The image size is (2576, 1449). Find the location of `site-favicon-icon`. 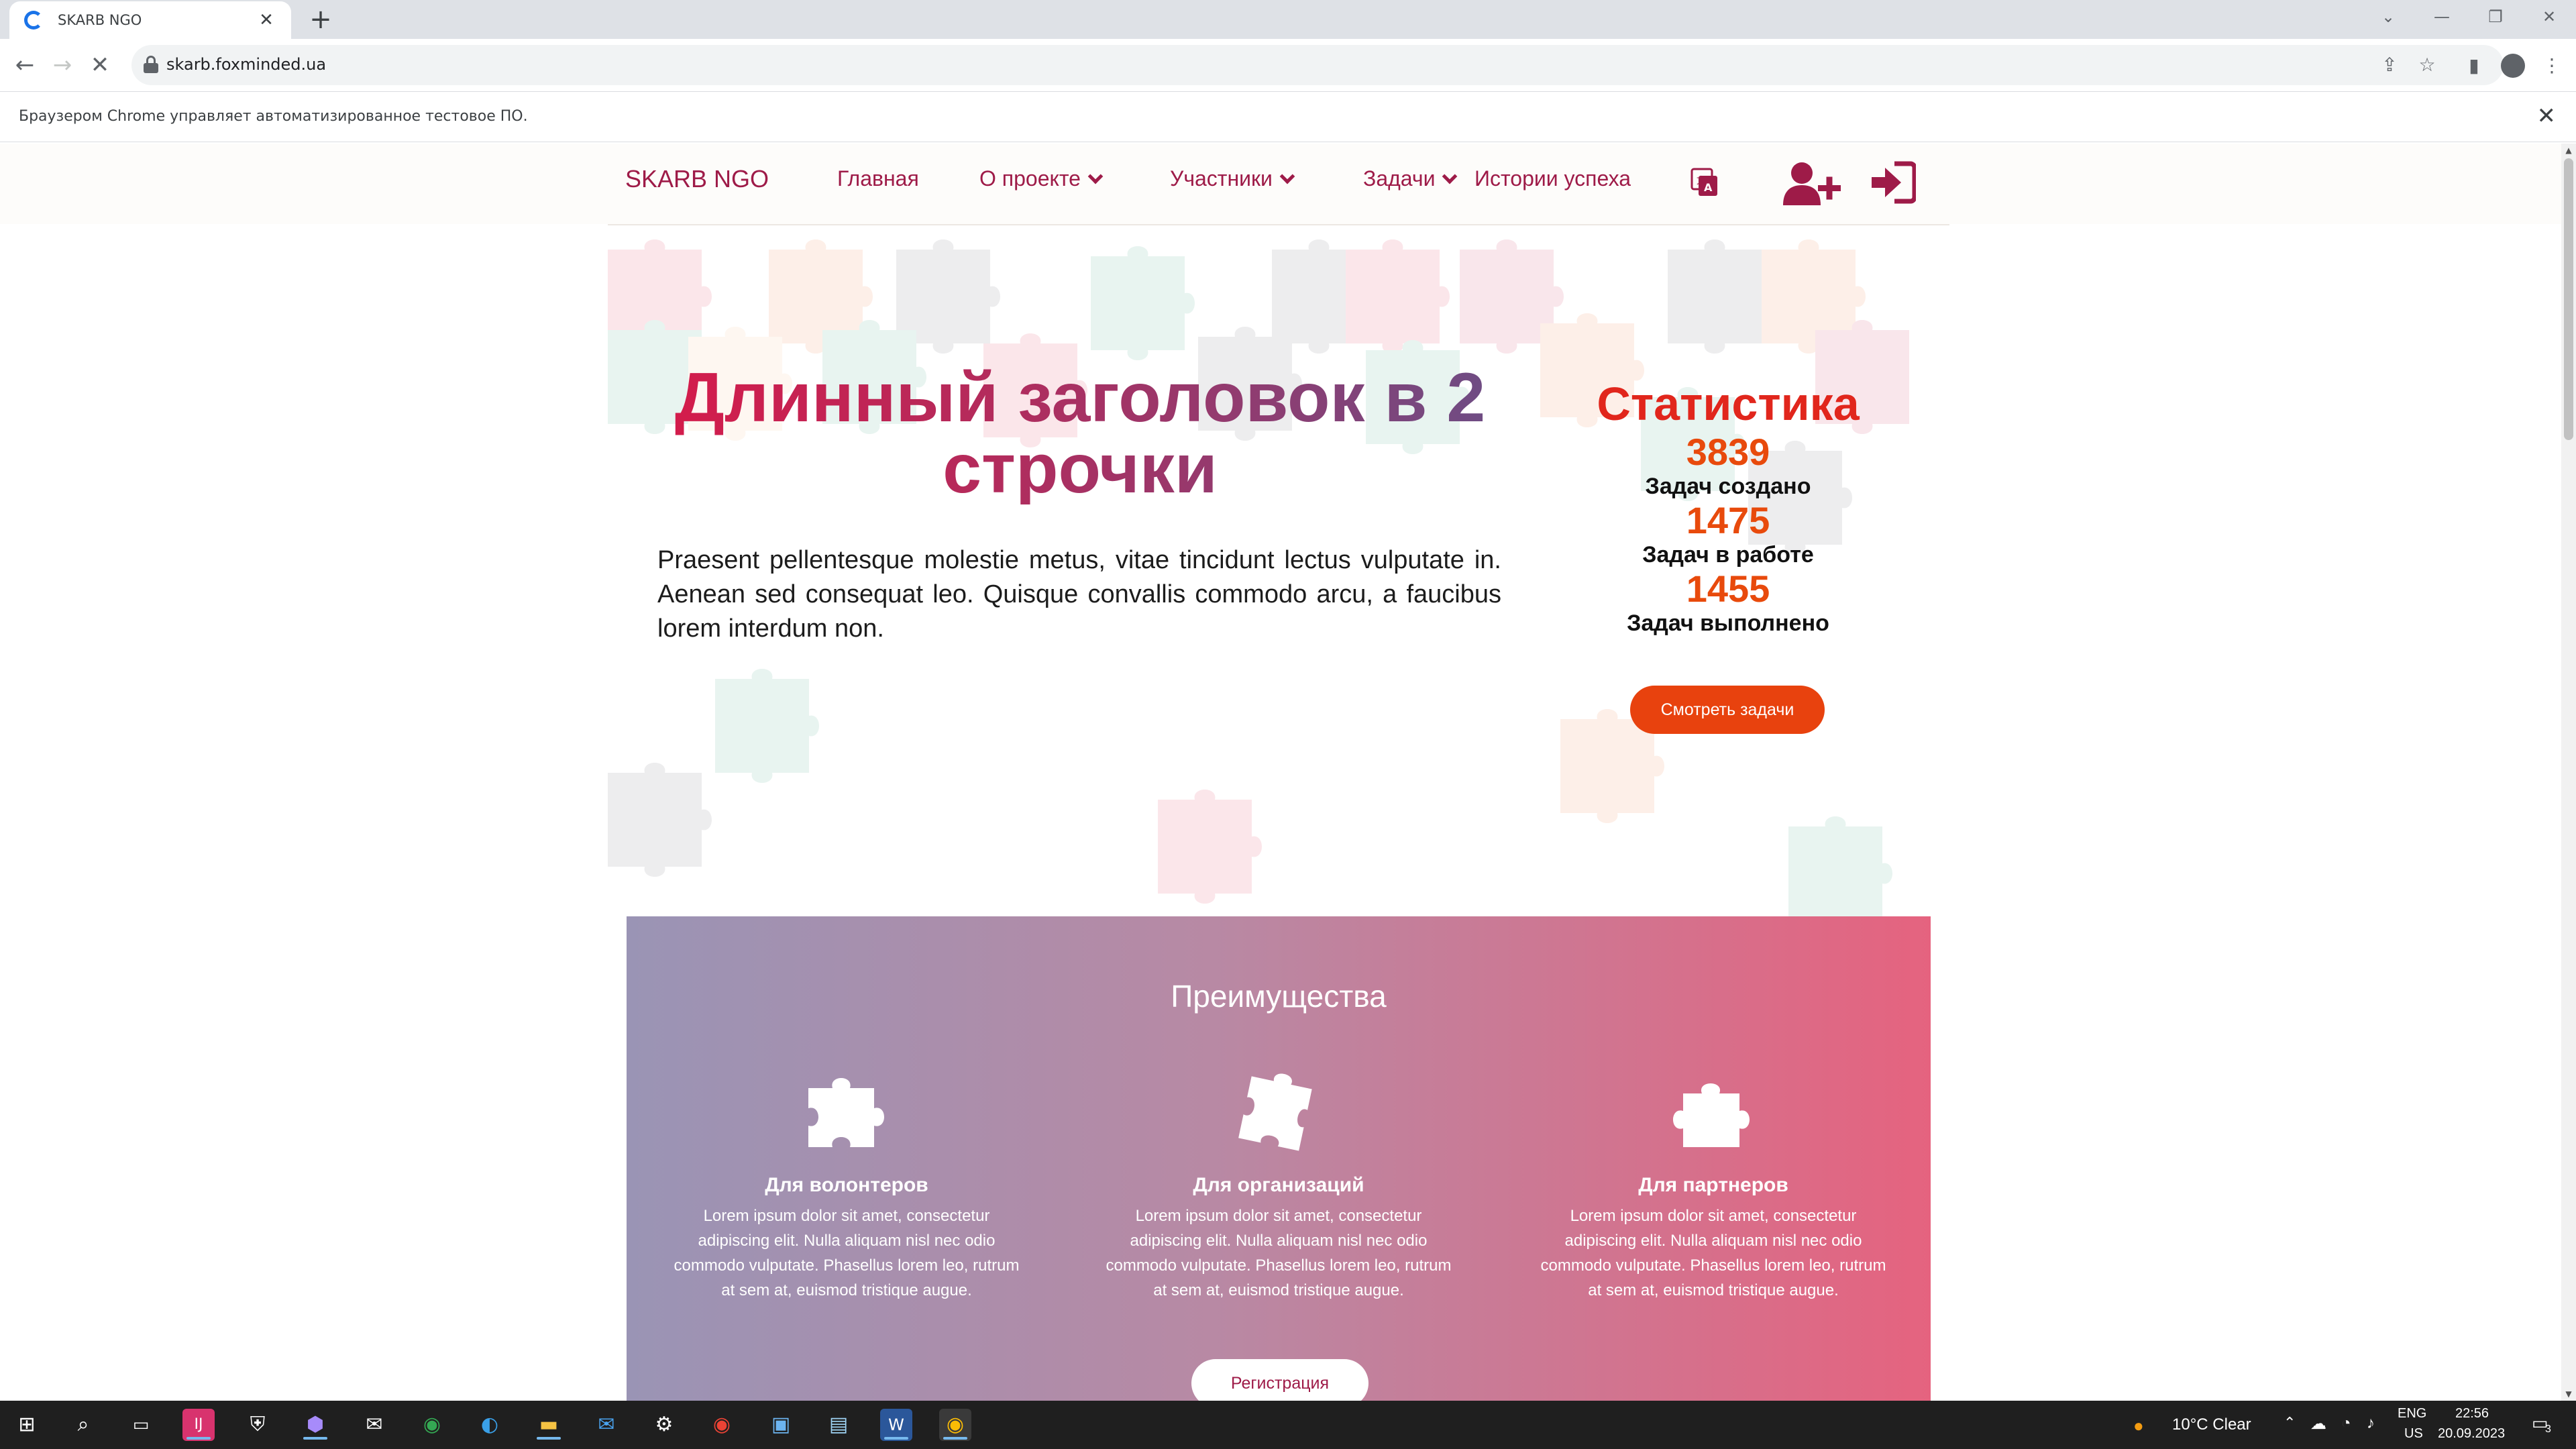

site-favicon-icon is located at coordinates (33, 20).